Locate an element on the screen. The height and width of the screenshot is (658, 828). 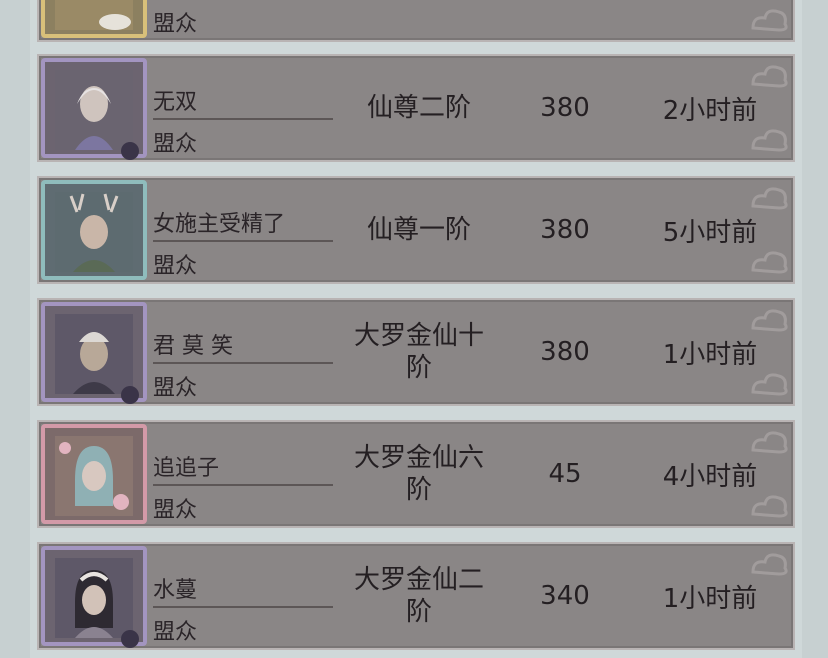
rank-text: 仙尊一阶 is located at coordinates (418, 230).